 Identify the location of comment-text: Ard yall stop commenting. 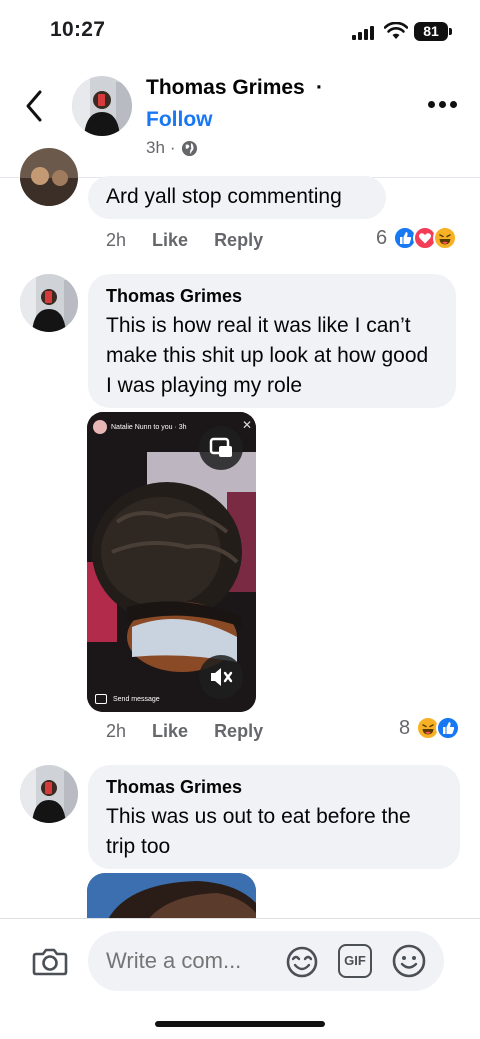
(224, 196).